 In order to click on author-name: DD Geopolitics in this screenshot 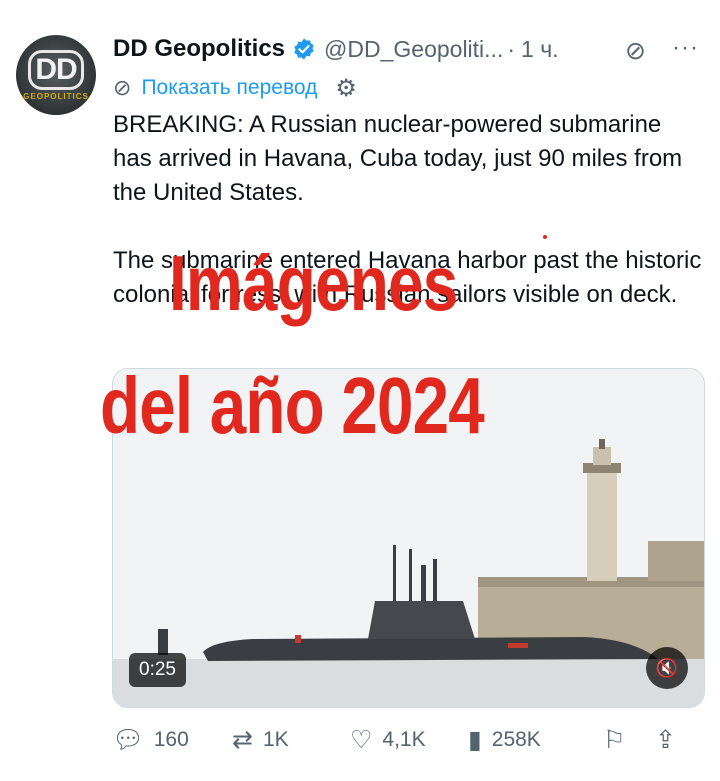, I will do `click(199, 49)`.